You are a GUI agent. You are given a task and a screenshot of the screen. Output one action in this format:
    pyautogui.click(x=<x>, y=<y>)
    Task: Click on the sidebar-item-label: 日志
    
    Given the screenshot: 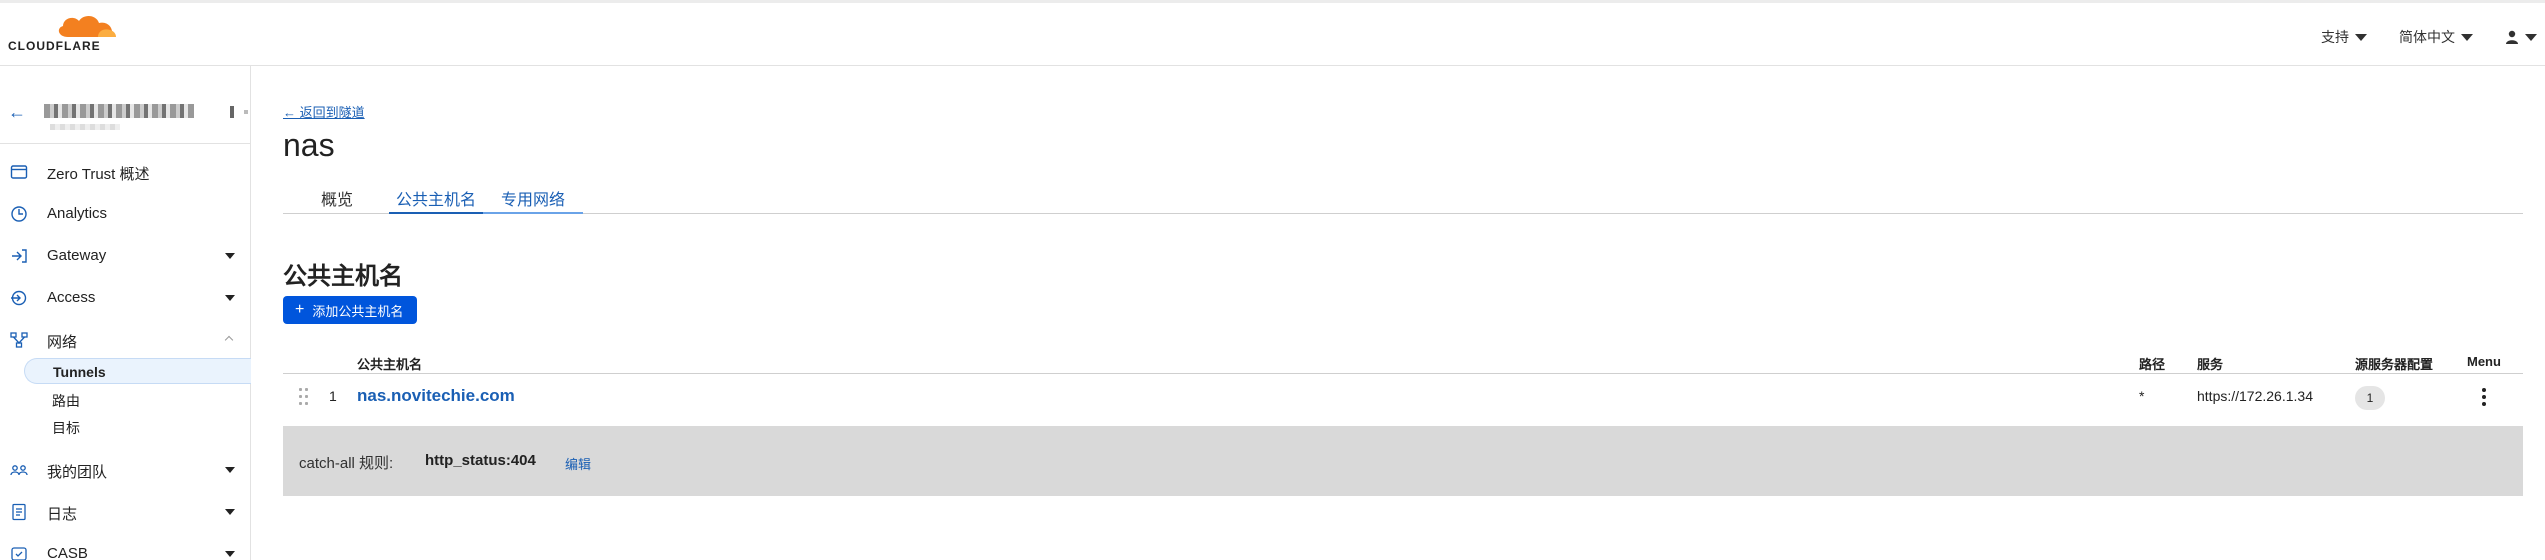 What is the action you would take?
    pyautogui.click(x=62, y=514)
    